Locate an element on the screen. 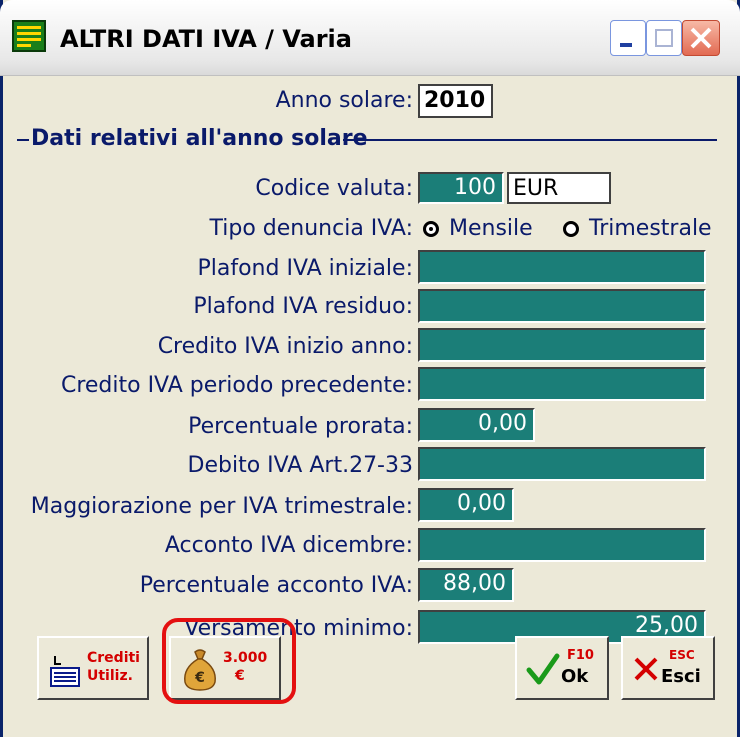 This screenshot has height=737, width=746. crediti-utilizzati-button: Crediti Utiliz. is located at coordinates (93, 668).